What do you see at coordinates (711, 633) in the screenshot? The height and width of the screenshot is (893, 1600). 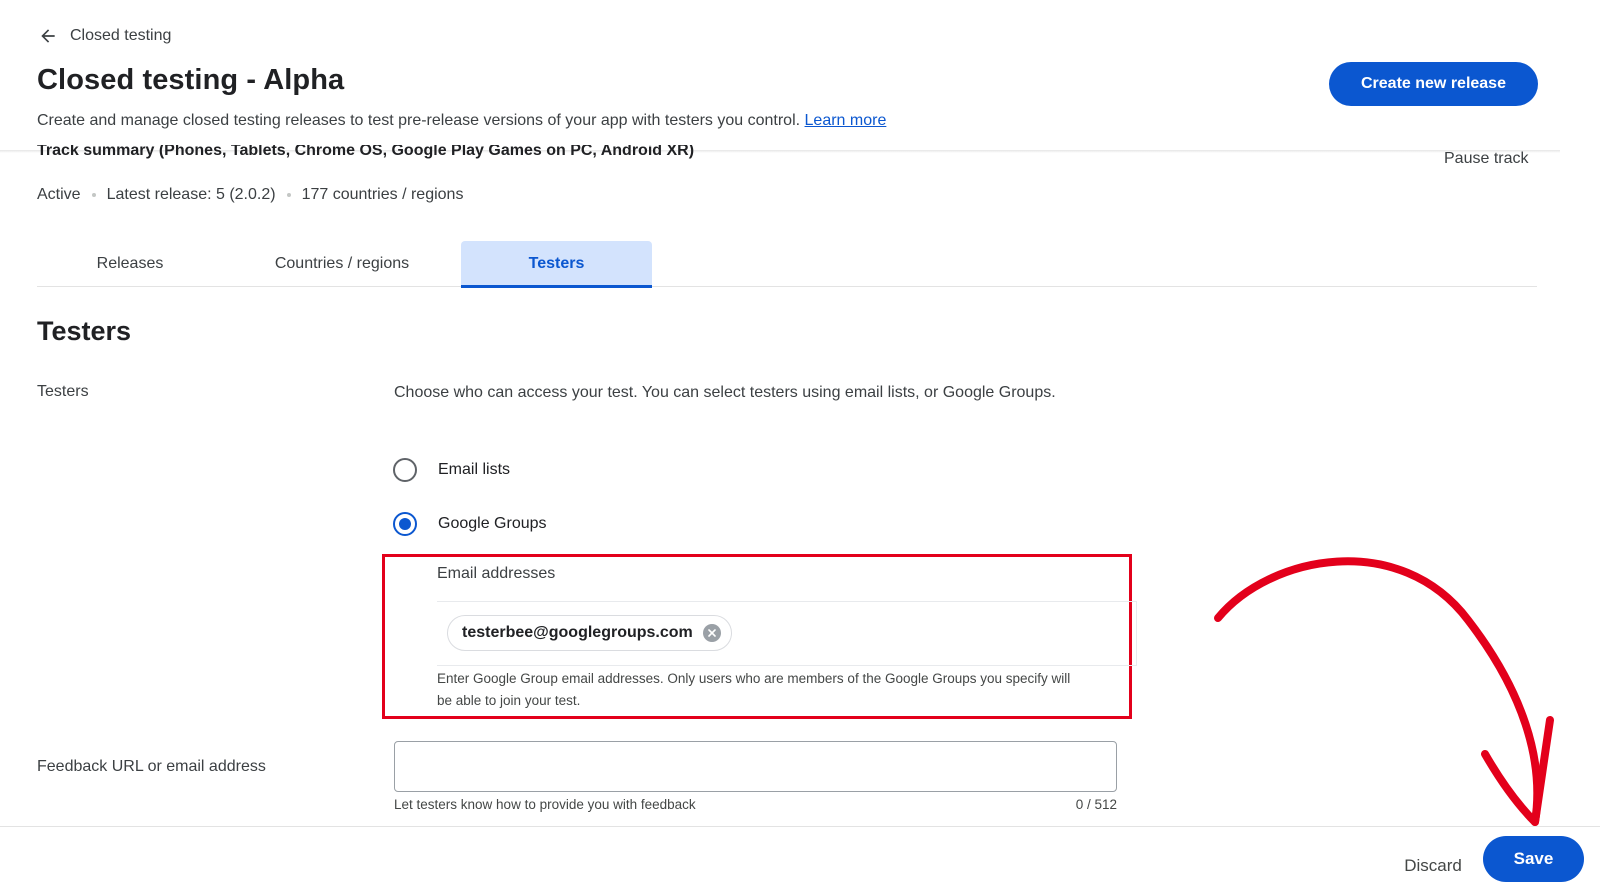 I see `remove-chip-icon` at bounding box center [711, 633].